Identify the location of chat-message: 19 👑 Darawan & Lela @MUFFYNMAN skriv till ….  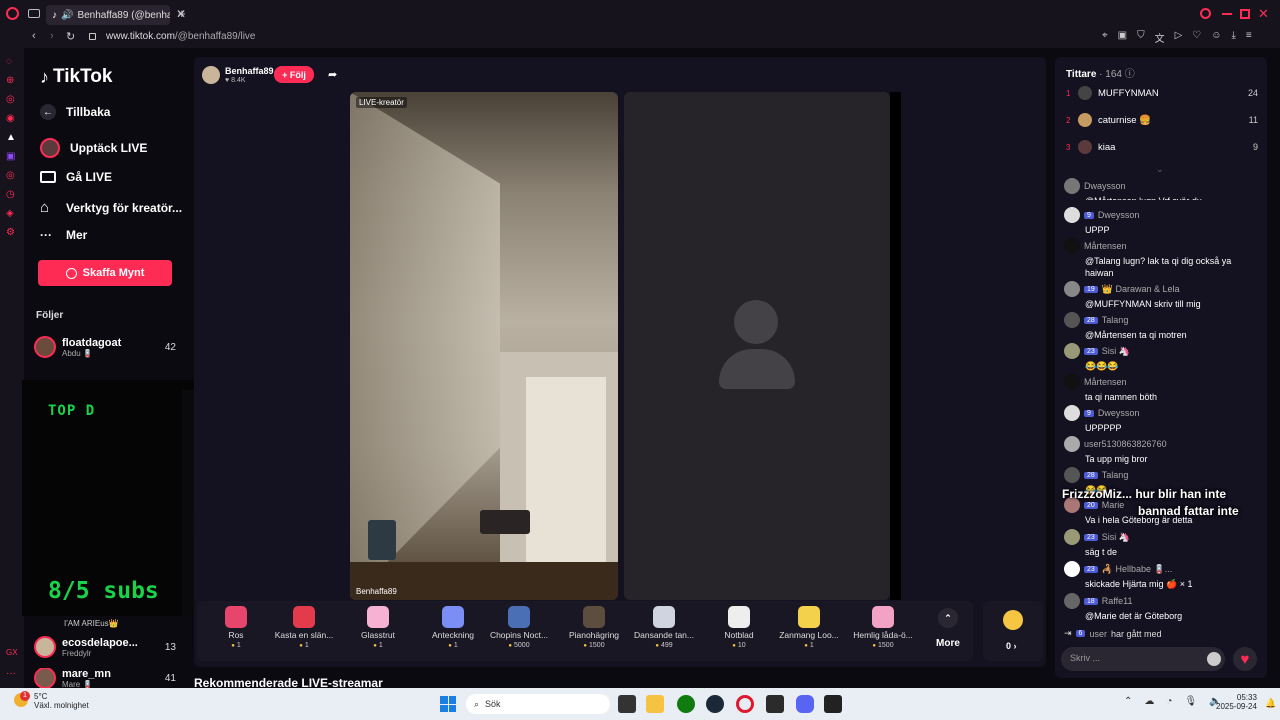
(1162, 295).